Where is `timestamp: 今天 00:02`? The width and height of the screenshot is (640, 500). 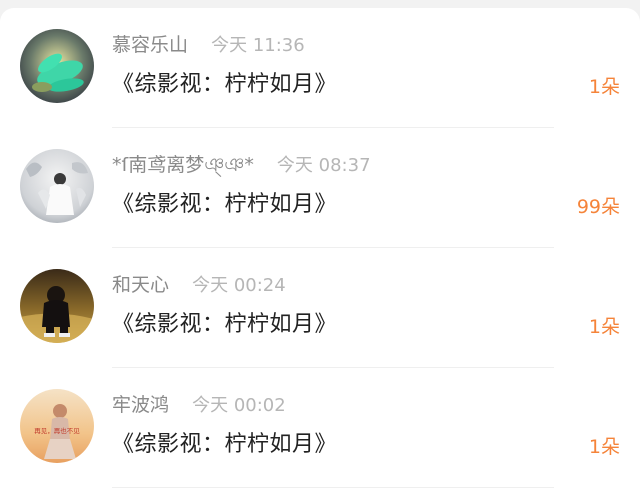 timestamp: 今天 00:02 is located at coordinates (239, 405).